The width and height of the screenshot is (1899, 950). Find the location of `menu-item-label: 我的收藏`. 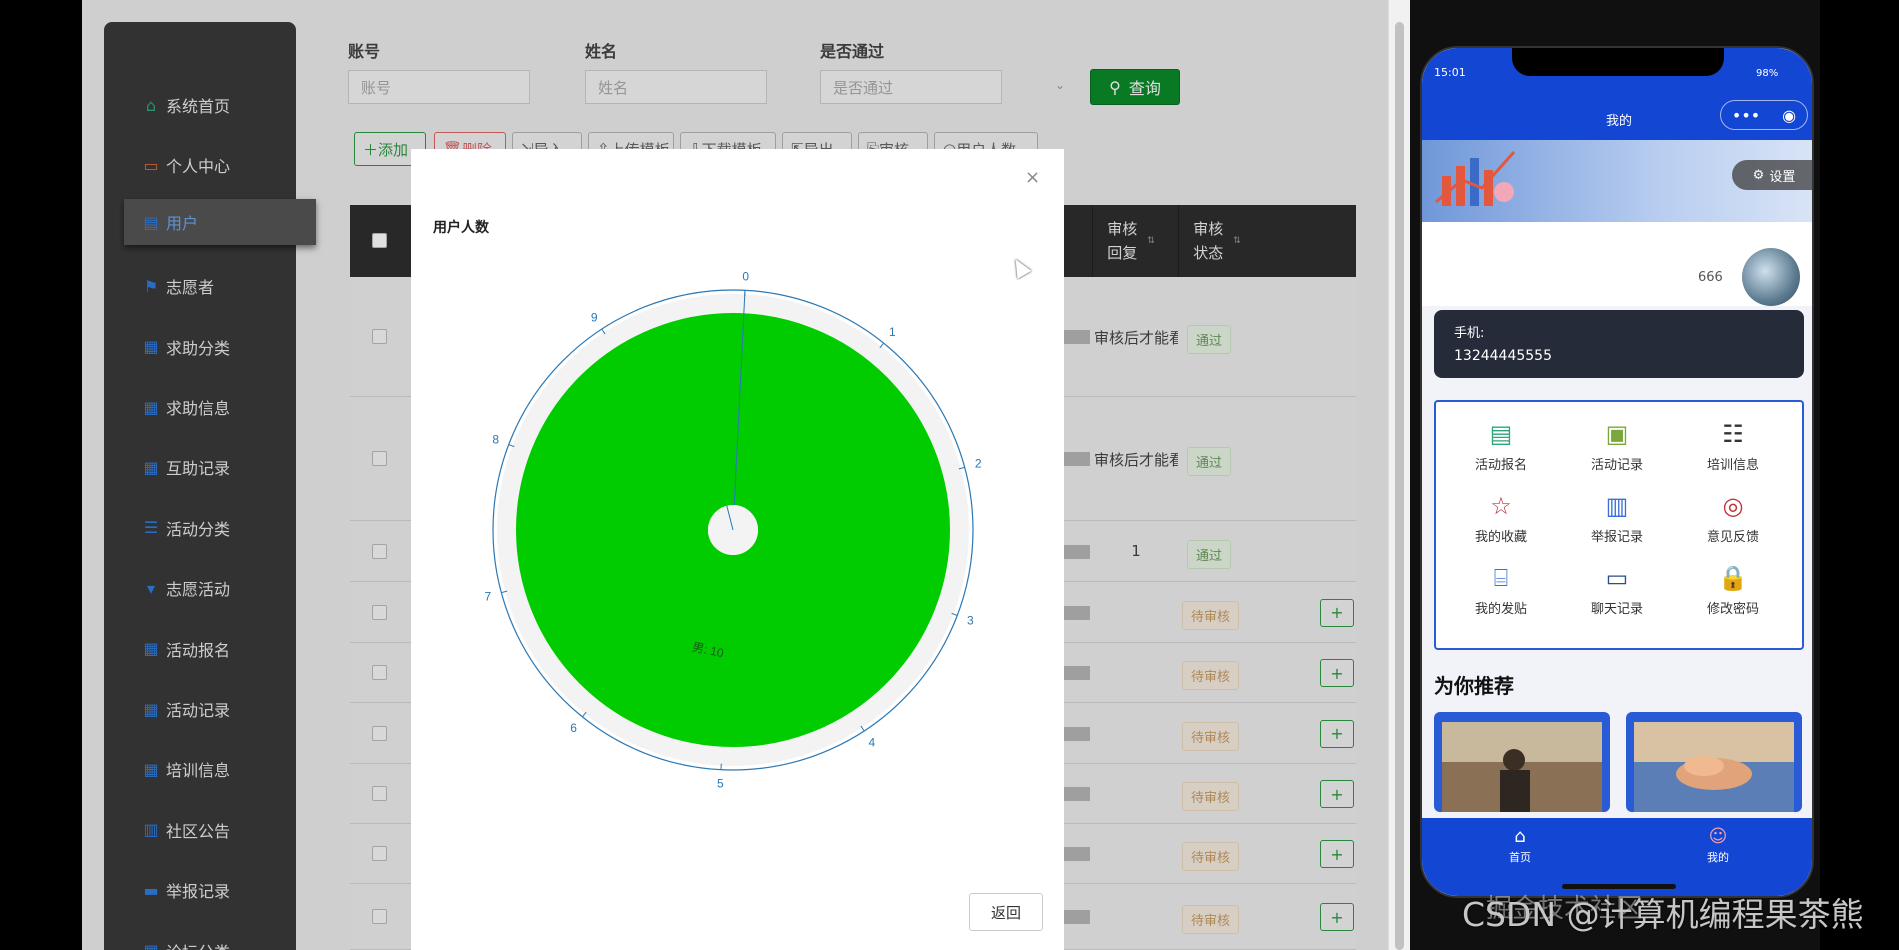

menu-item-label: 我的收藏 is located at coordinates (1500, 537).